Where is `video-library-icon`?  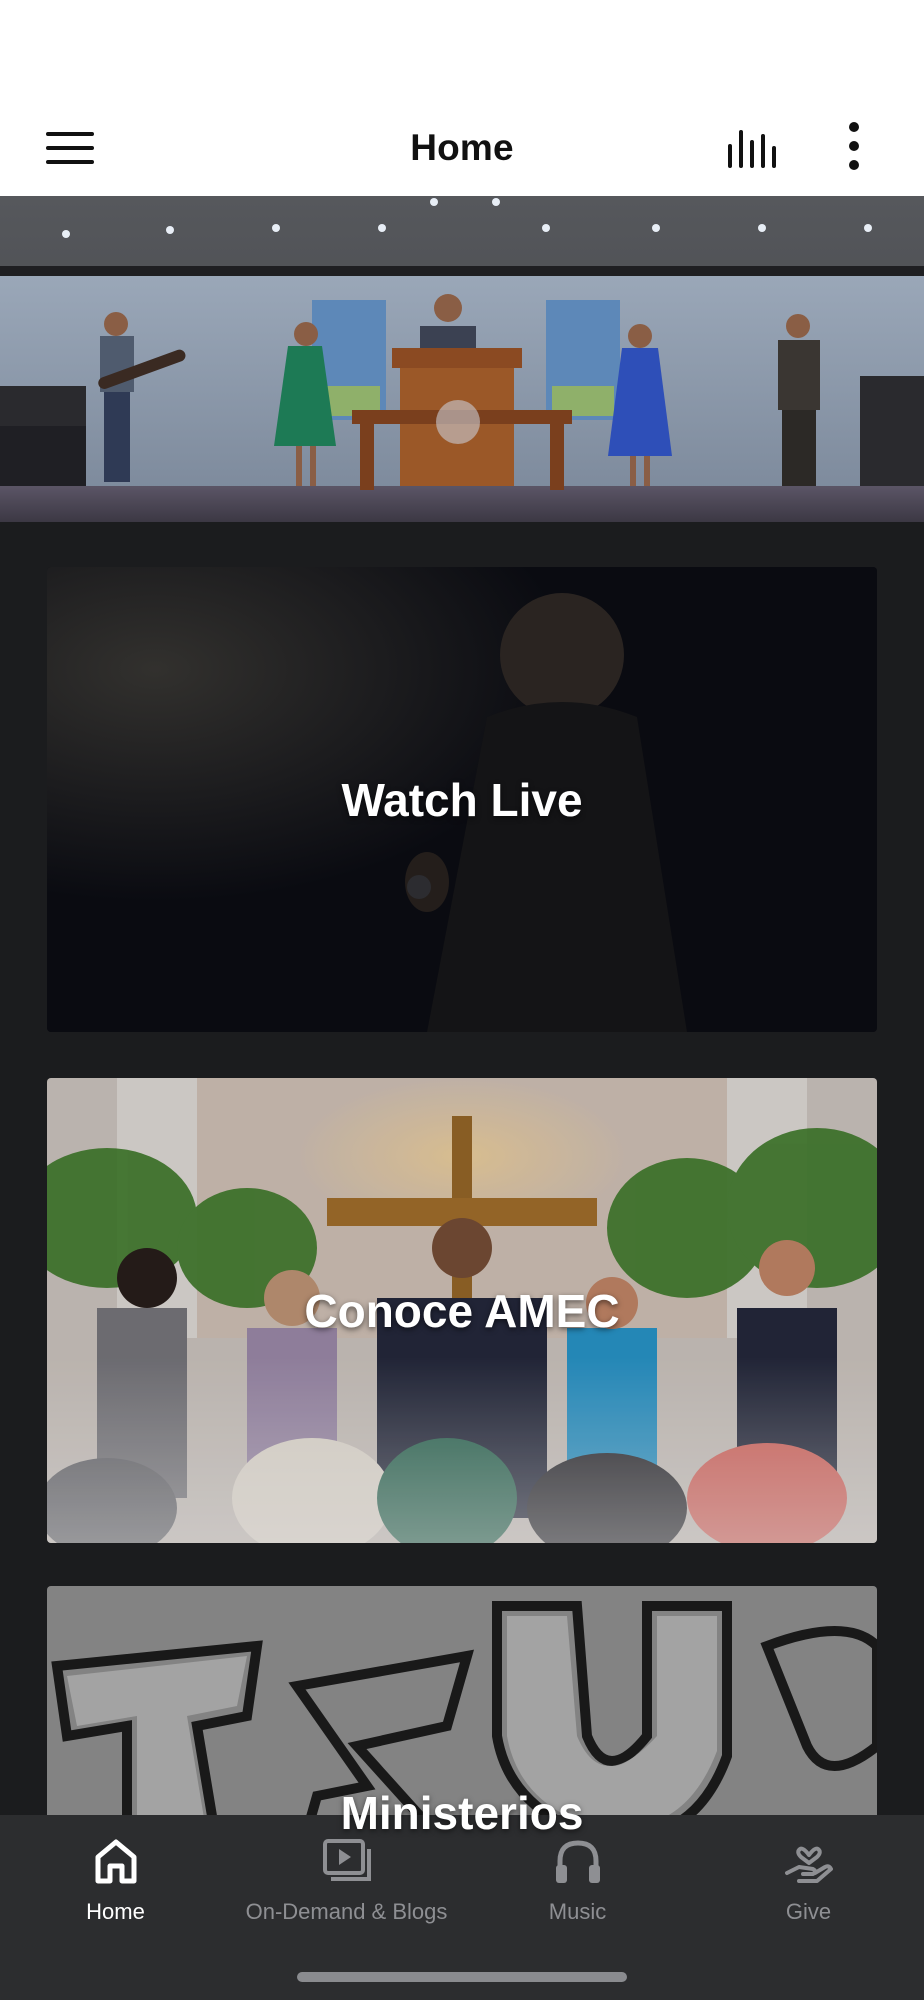 video-library-icon is located at coordinates (346, 1860).